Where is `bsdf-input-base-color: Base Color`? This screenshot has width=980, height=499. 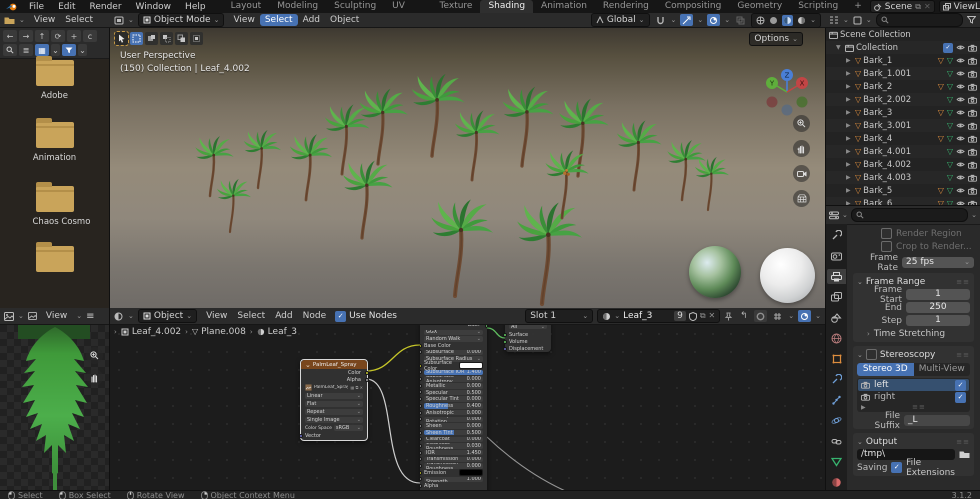 bsdf-input-base-color: Base Color is located at coordinates (453, 345).